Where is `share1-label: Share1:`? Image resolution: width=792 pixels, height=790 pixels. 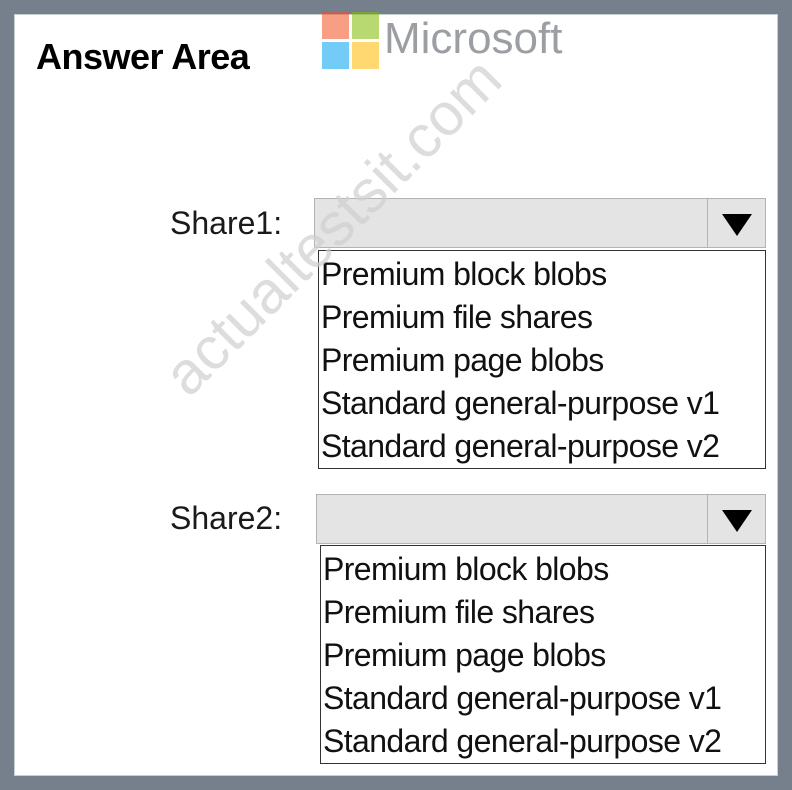 share1-label: Share1: is located at coordinates (226, 223).